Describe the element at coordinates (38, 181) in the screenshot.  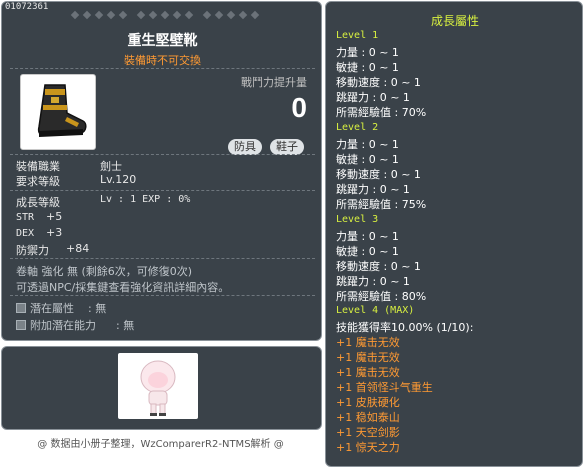
I see `req-level-label: 要求等級` at that location.